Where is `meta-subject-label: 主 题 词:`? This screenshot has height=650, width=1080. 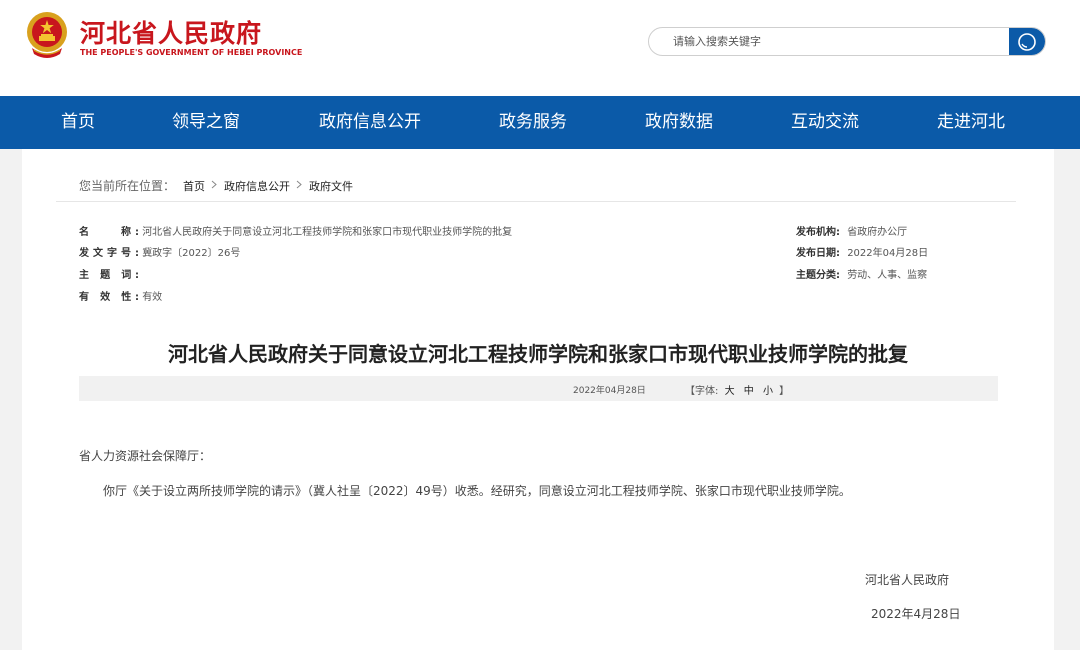 meta-subject-label: 主 题 词: is located at coordinates (109, 275).